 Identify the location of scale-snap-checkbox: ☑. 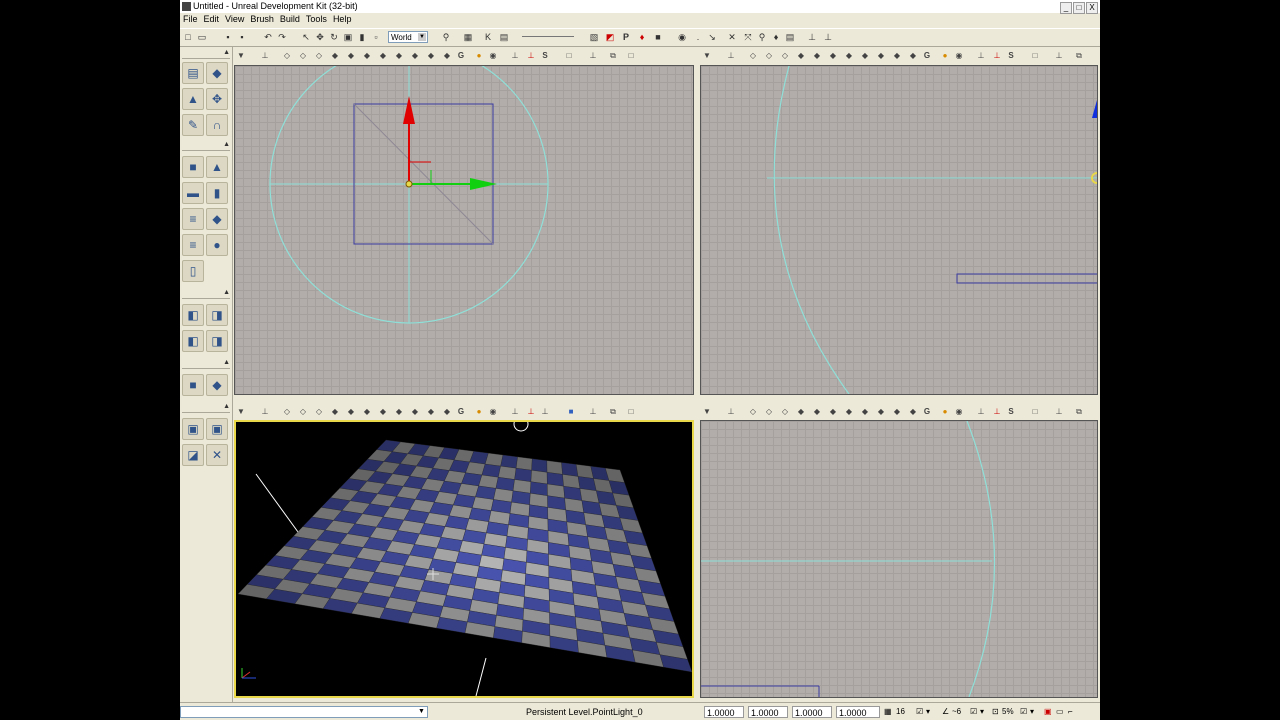
(1023, 712).